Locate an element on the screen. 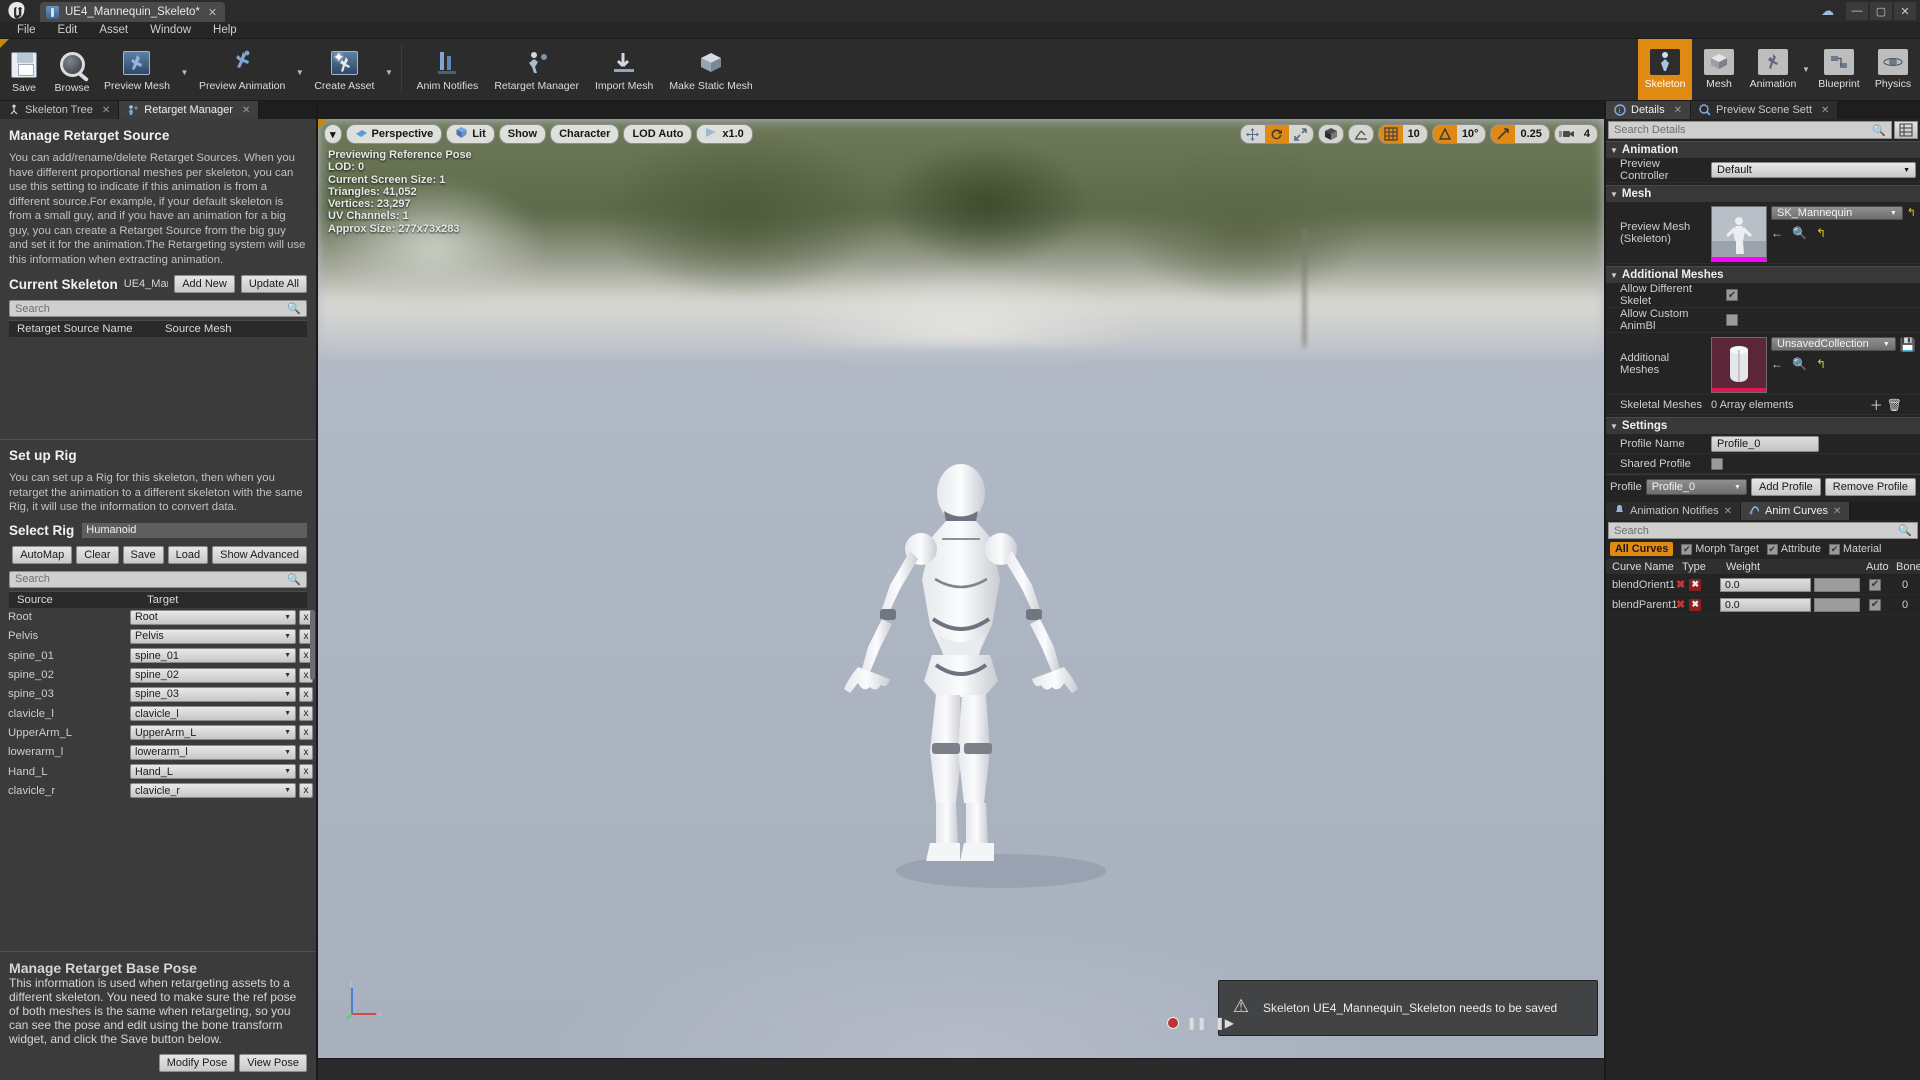  filter-material: ✔ Material is located at coordinates (1855, 549).